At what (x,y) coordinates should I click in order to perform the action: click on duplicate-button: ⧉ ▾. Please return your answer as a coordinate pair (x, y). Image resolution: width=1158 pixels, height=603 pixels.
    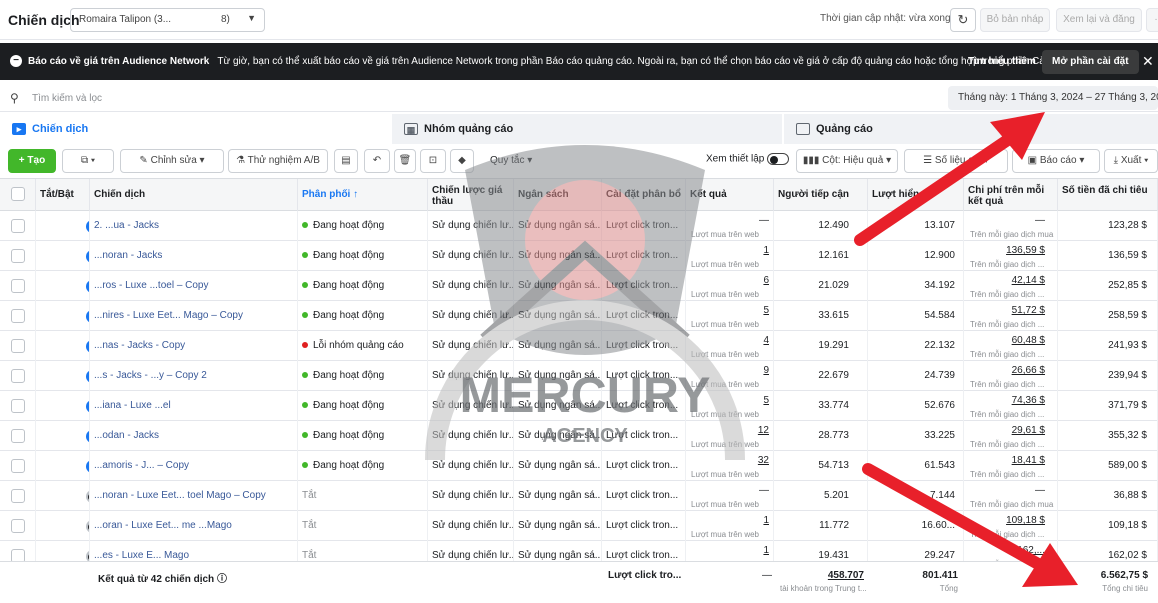
    Looking at the image, I should click on (88, 161).